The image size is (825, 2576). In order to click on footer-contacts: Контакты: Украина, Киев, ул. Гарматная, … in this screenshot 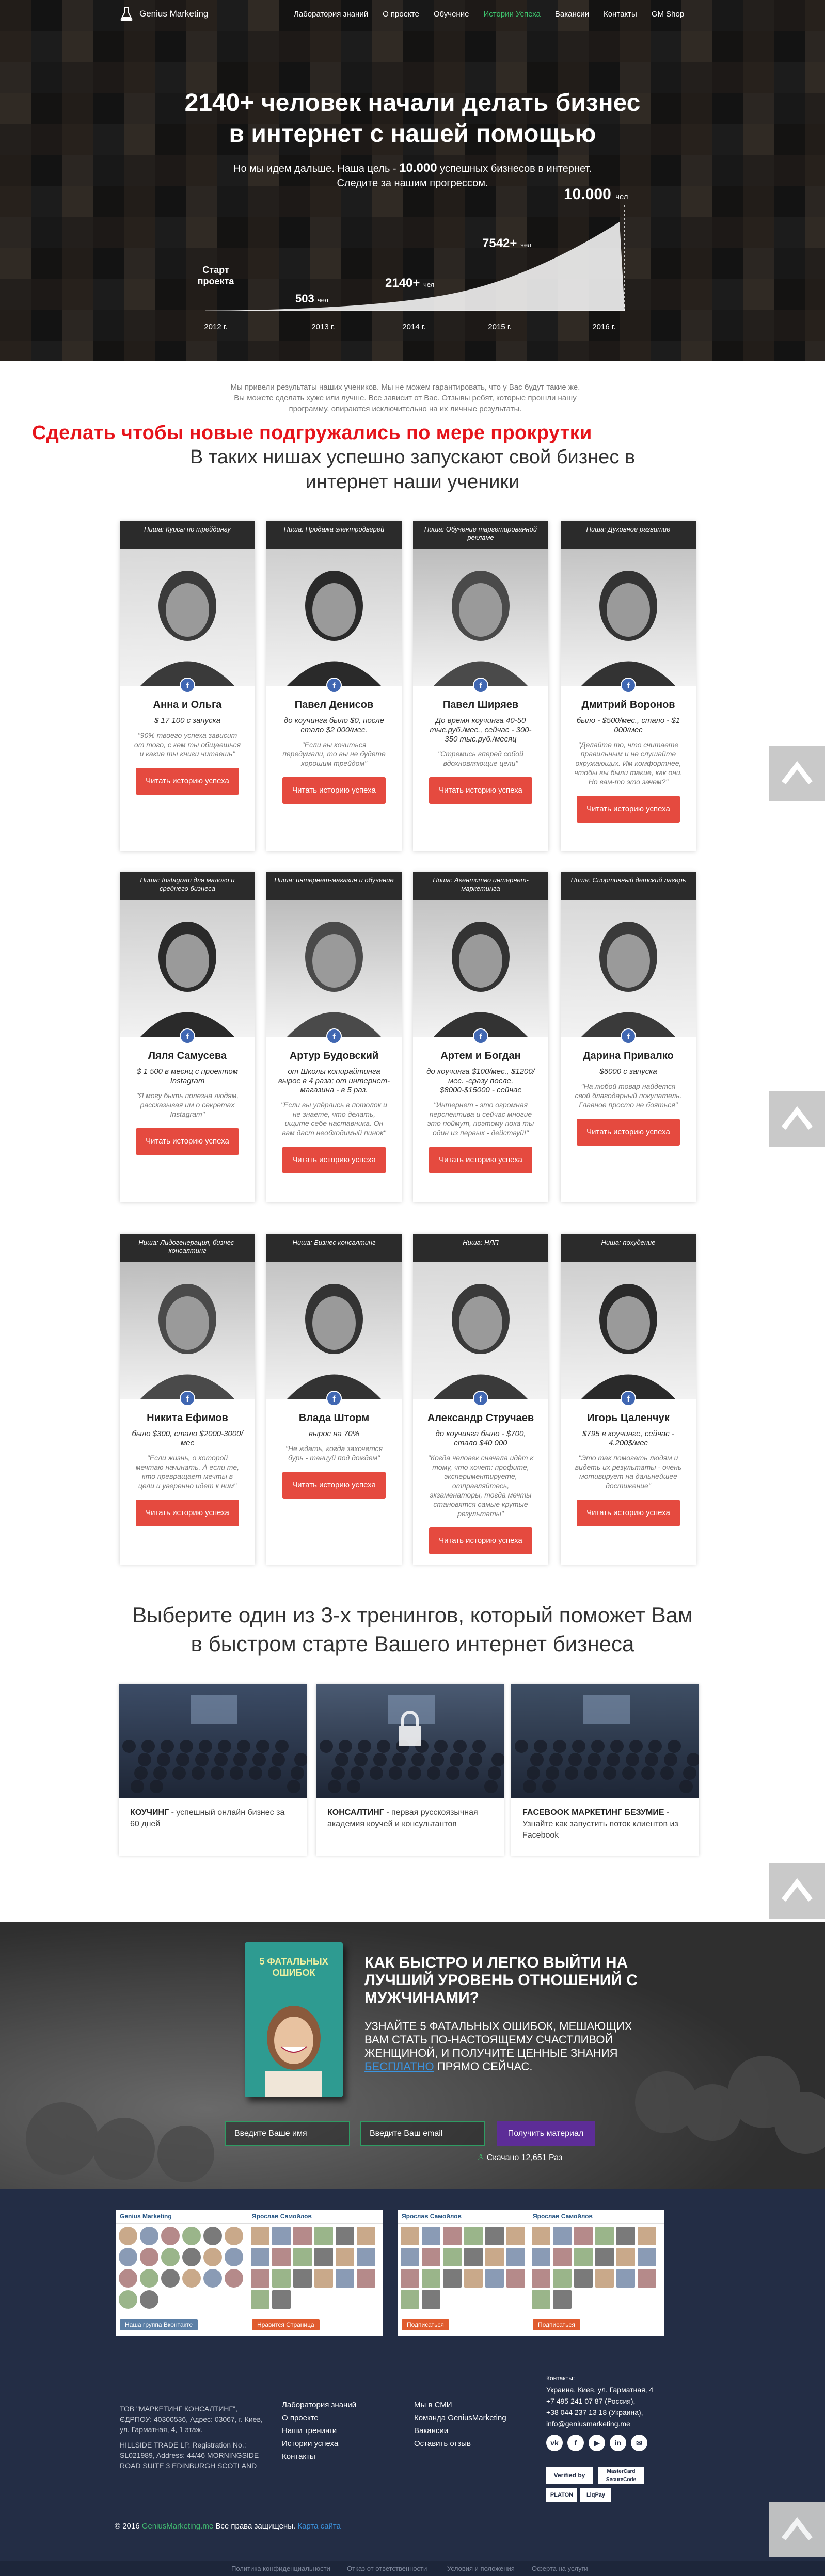, I will do `click(599, 2412)`.